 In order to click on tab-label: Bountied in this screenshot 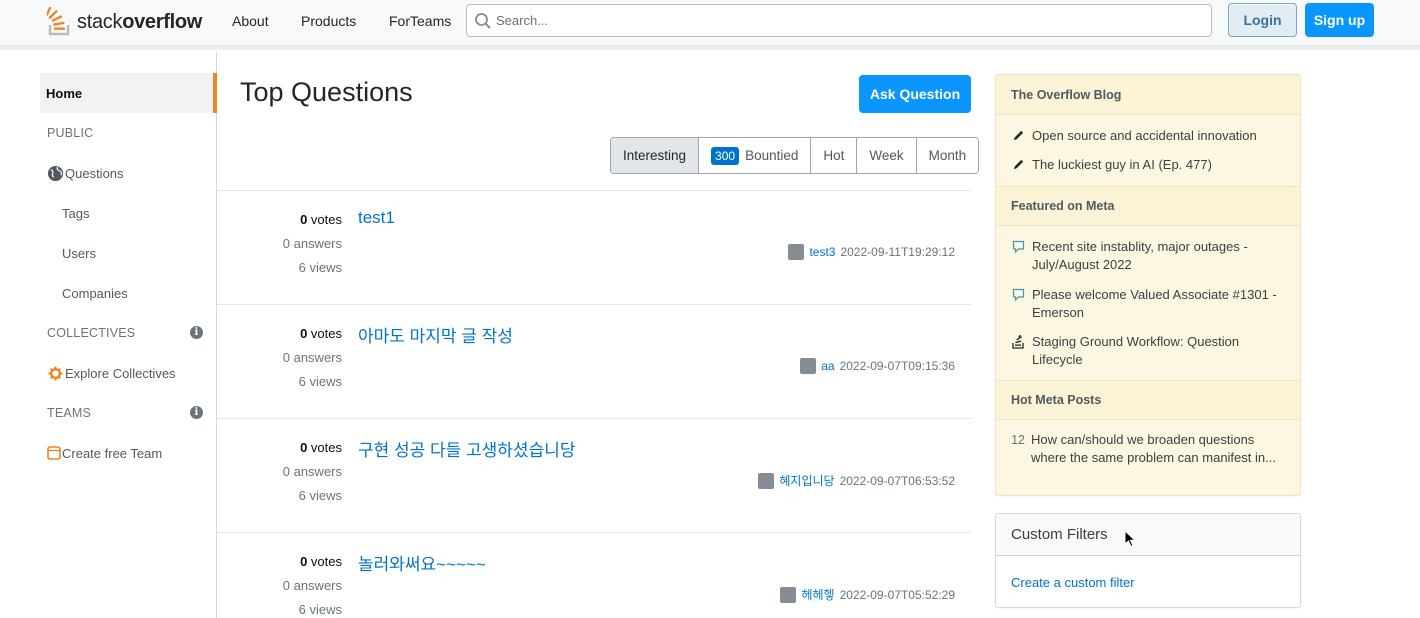, I will do `click(772, 155)`.